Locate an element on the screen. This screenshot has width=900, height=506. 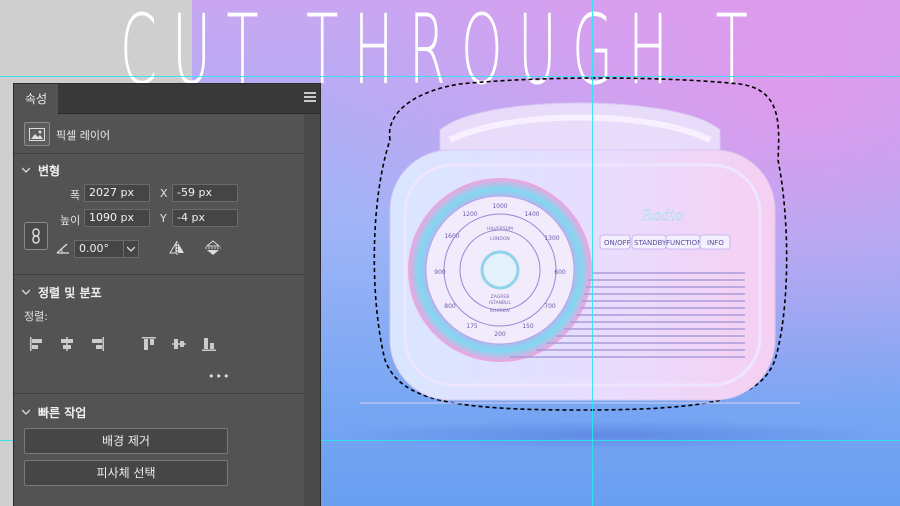
dial-number: 900 is located at coordinates (440, 272).